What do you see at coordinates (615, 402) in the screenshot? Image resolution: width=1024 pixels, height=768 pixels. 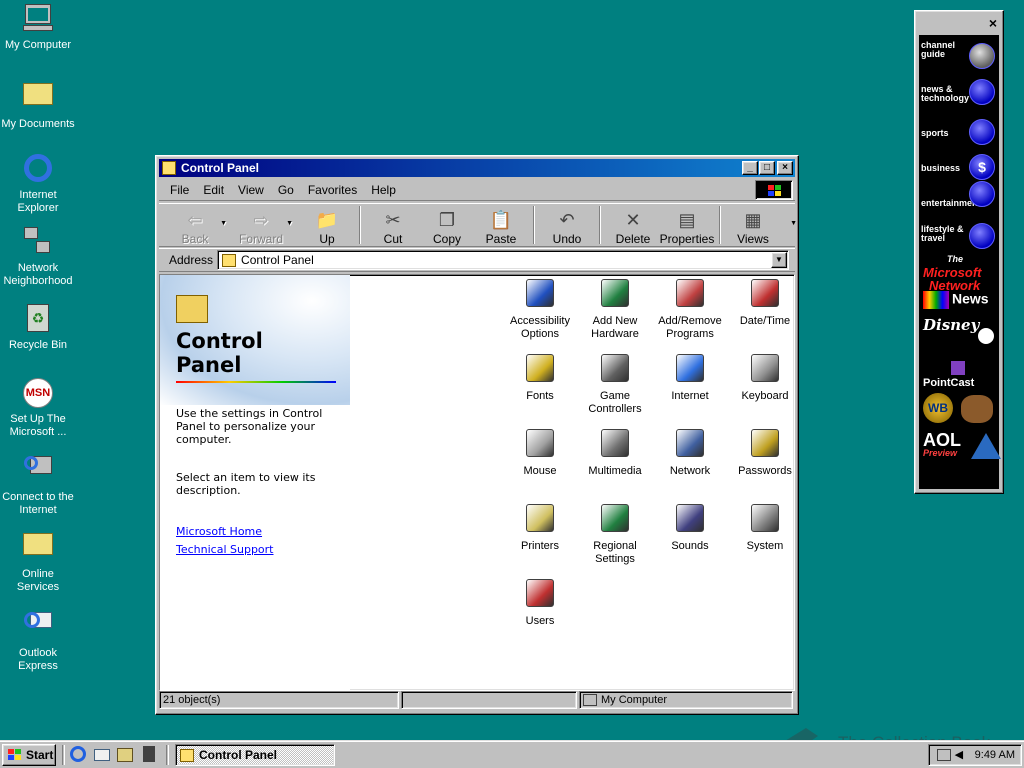 I see `control-panel-item-label: Game Controllers` at bounding box center [615, 402].